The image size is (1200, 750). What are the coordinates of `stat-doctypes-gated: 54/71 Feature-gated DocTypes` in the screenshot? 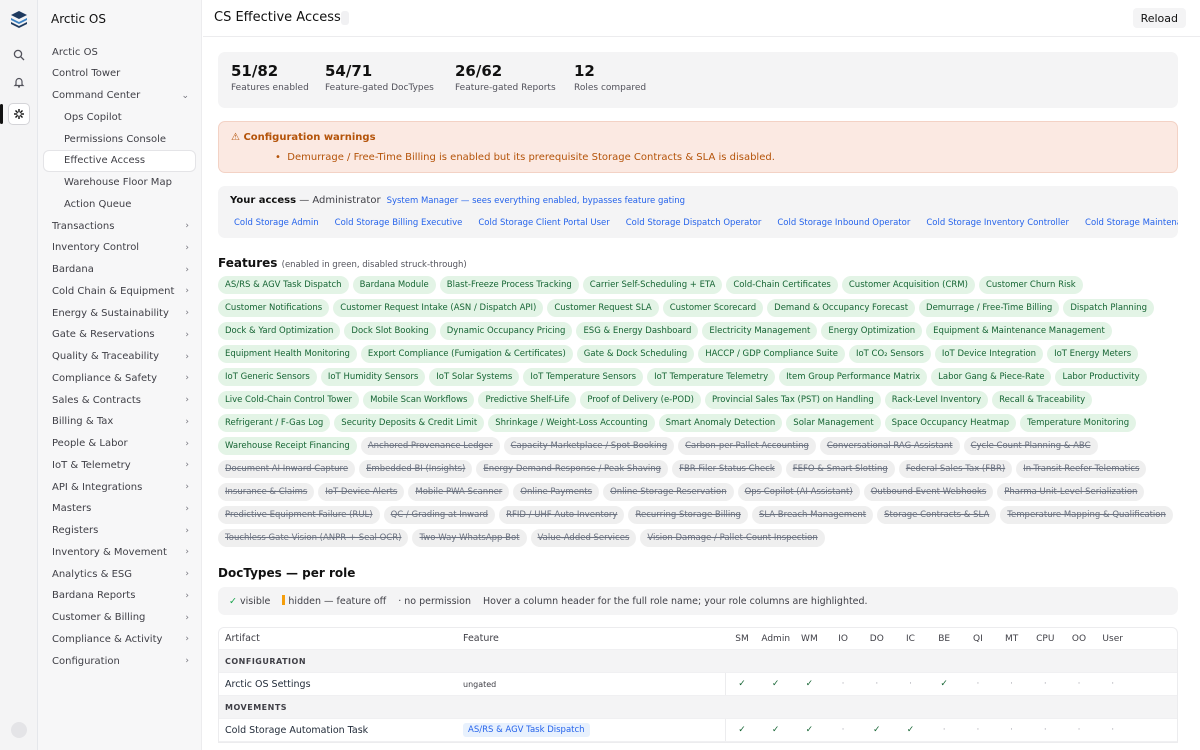 It's located at (379, 77).